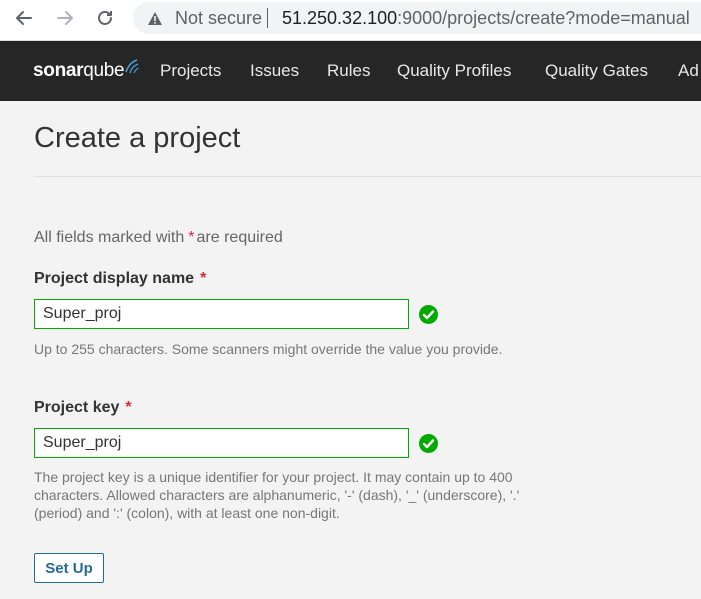 The height and width of the screenshot is (599, 701). Describe the element at coordinates (190, 71) in the screenshot. I see `nav-projects: Projects` at that location.